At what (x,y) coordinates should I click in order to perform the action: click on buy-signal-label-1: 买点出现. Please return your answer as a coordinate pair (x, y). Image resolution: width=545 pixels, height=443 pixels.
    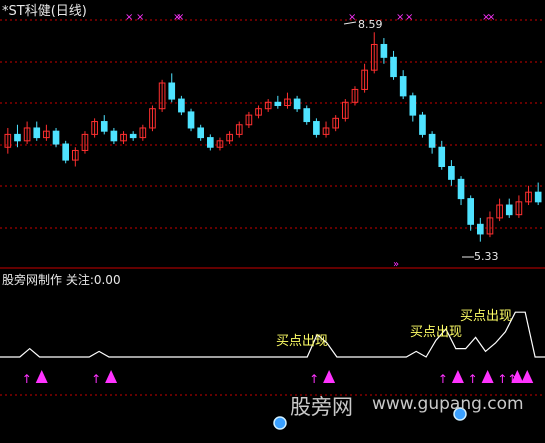
    Looking at the image, I should click on (302, 341).